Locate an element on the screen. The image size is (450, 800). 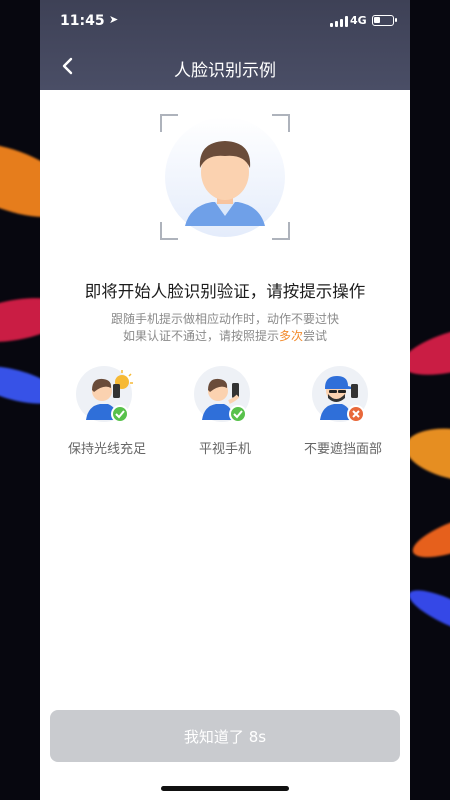
home-indicator is located at coordinates (225, 788).